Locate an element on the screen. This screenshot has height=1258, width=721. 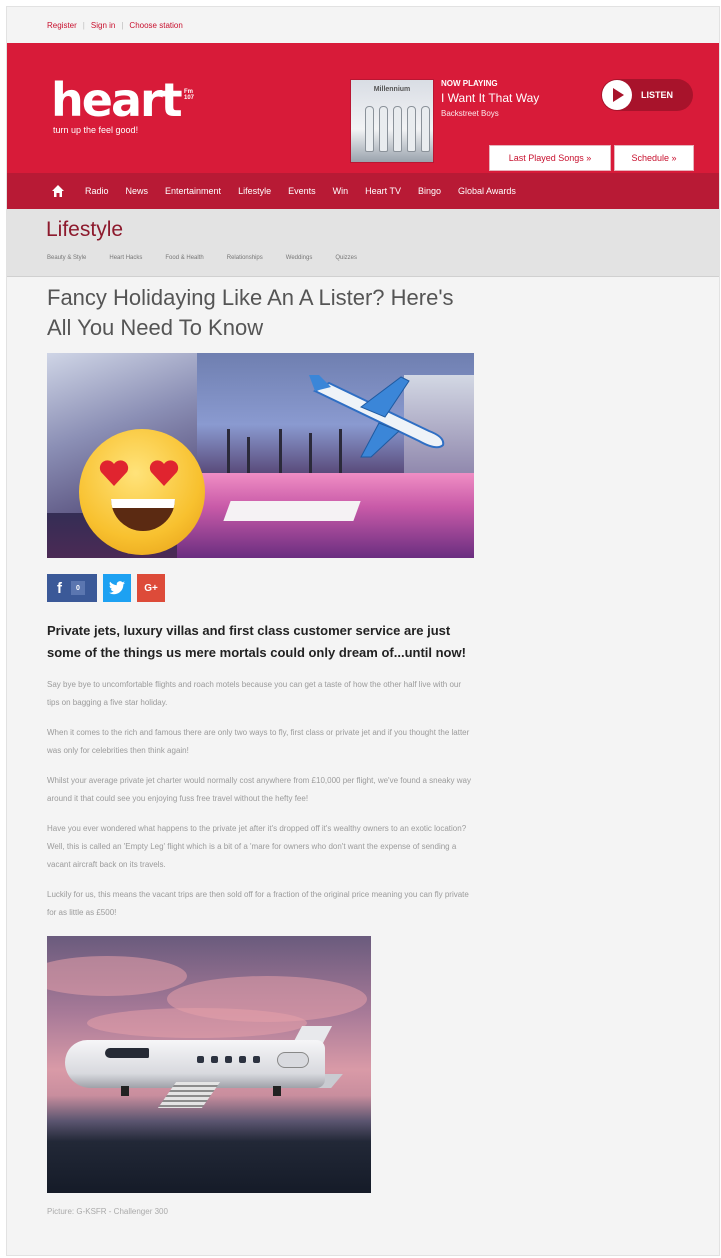
listen-label: LISTEN is located at coordinates (657, 95).